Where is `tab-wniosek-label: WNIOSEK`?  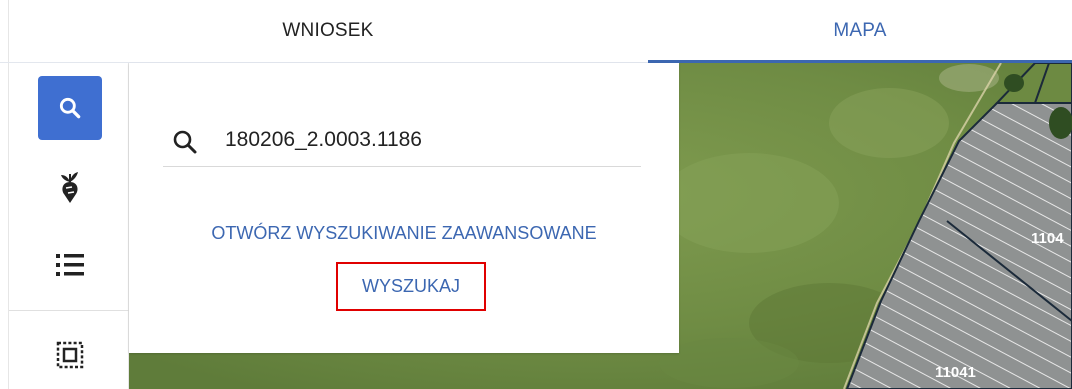 tab-wniosek-label: WNIOSEK is located at coordinates (328, 30).